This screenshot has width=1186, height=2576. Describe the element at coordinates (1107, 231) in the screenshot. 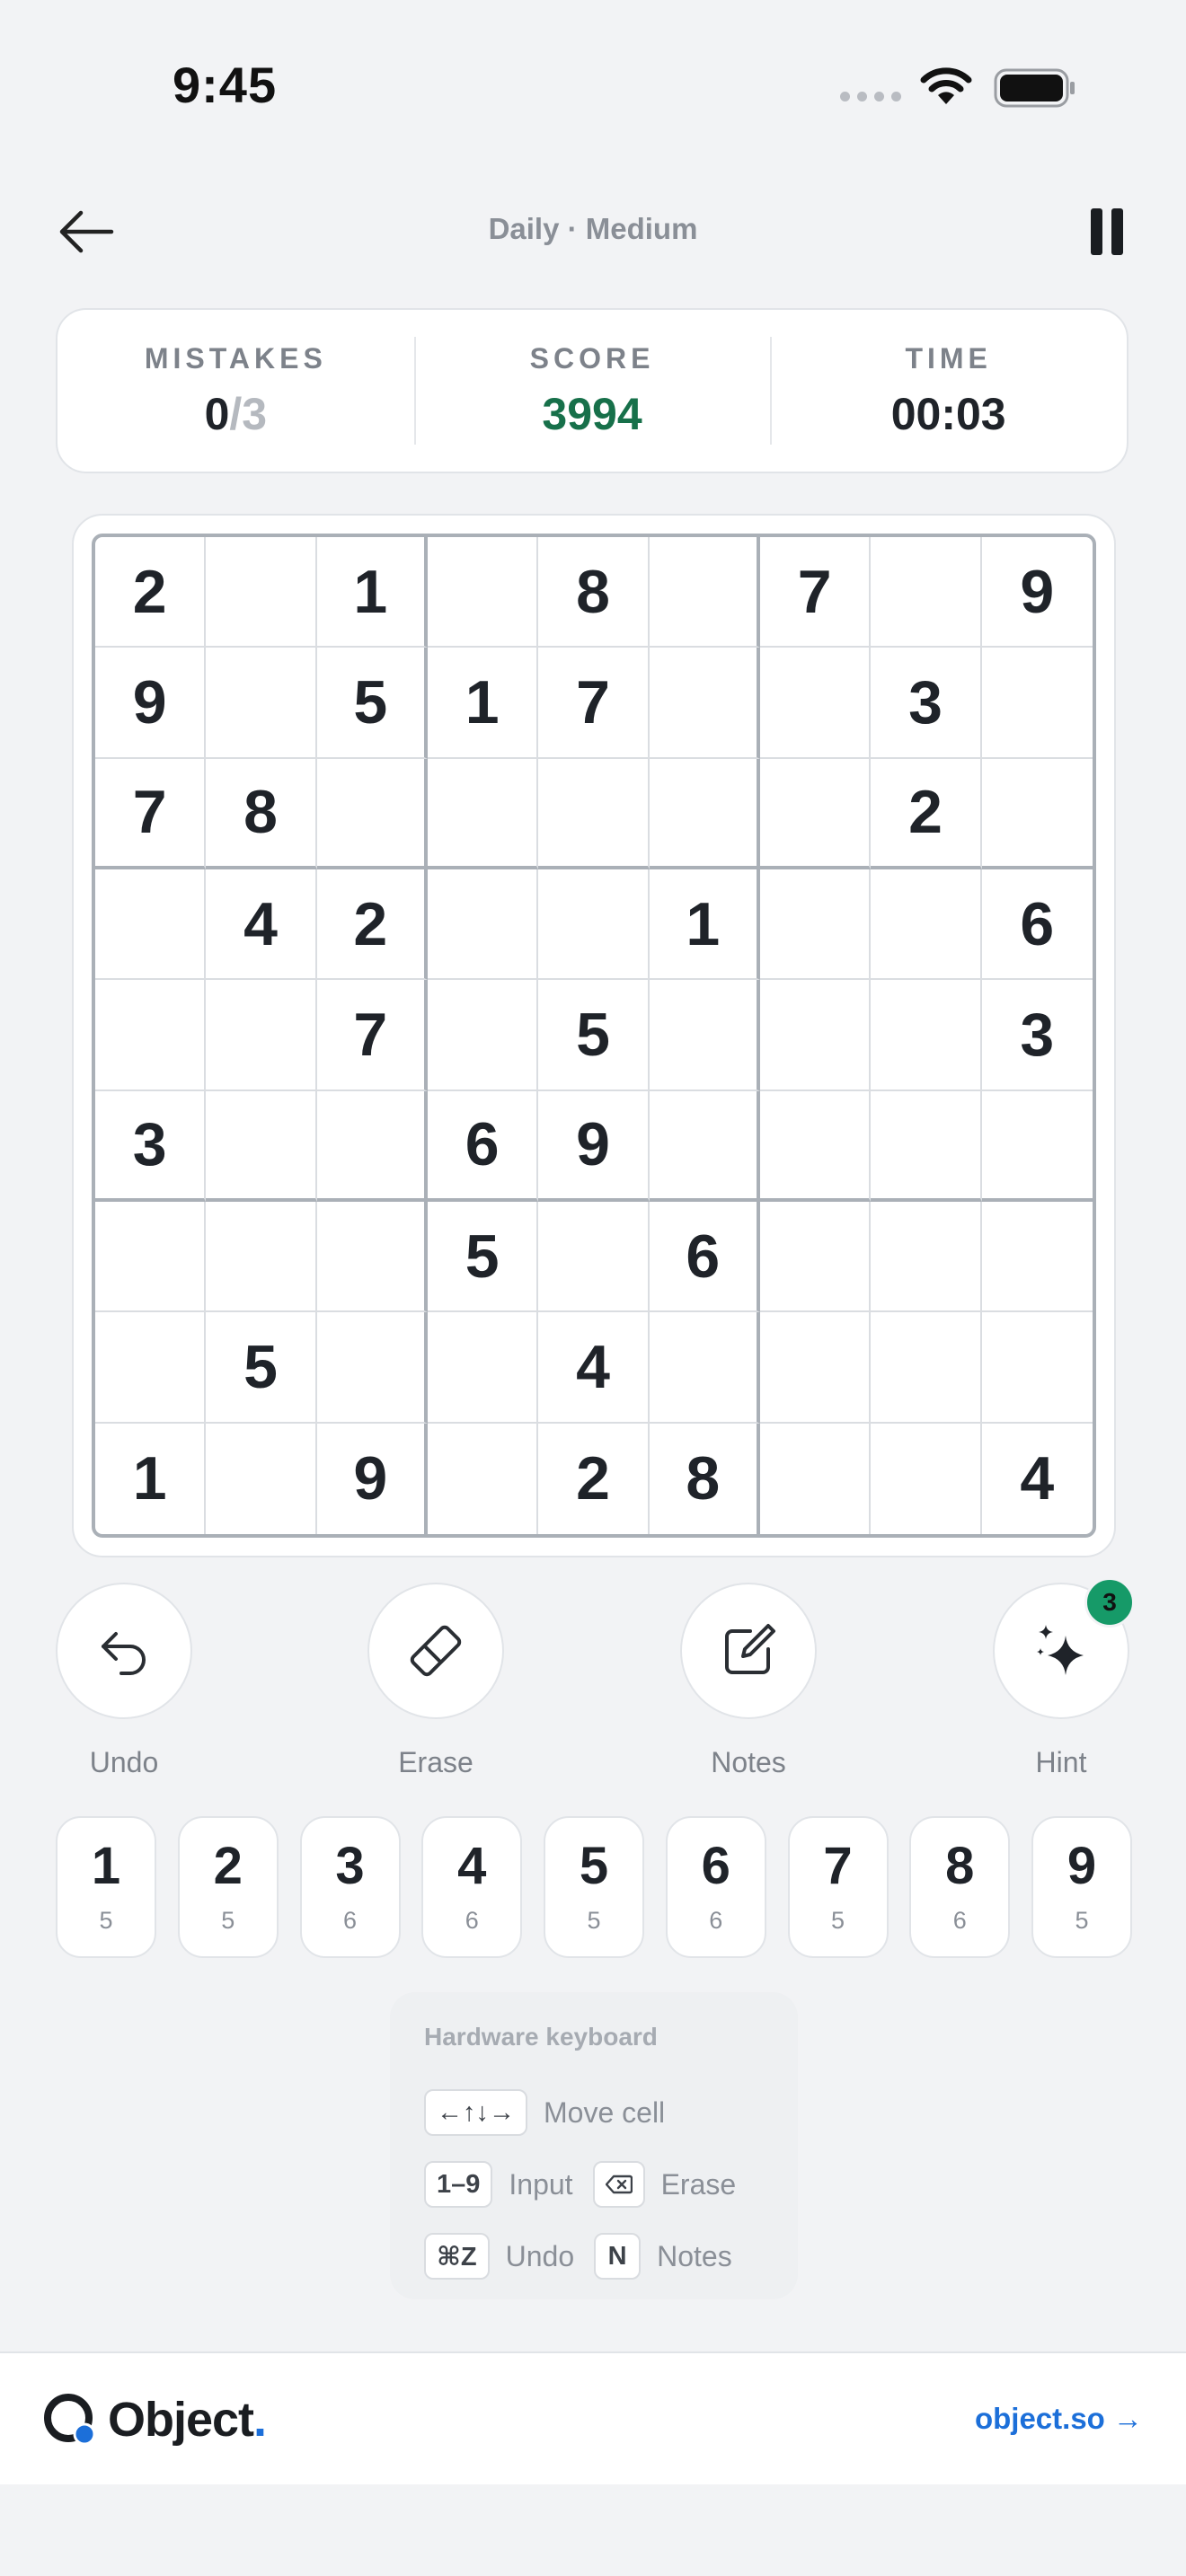

I see `pause-button` at that location.